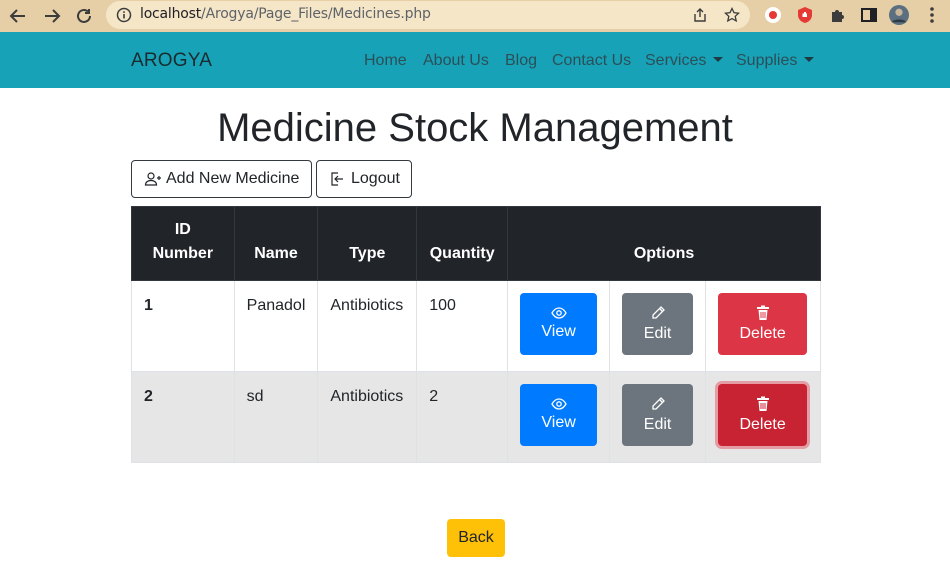 This screenshot has width=950, height=565. Describe the element at coordinates (18, 16) in the screenshot. I see `back-arrow-icon` at that location.